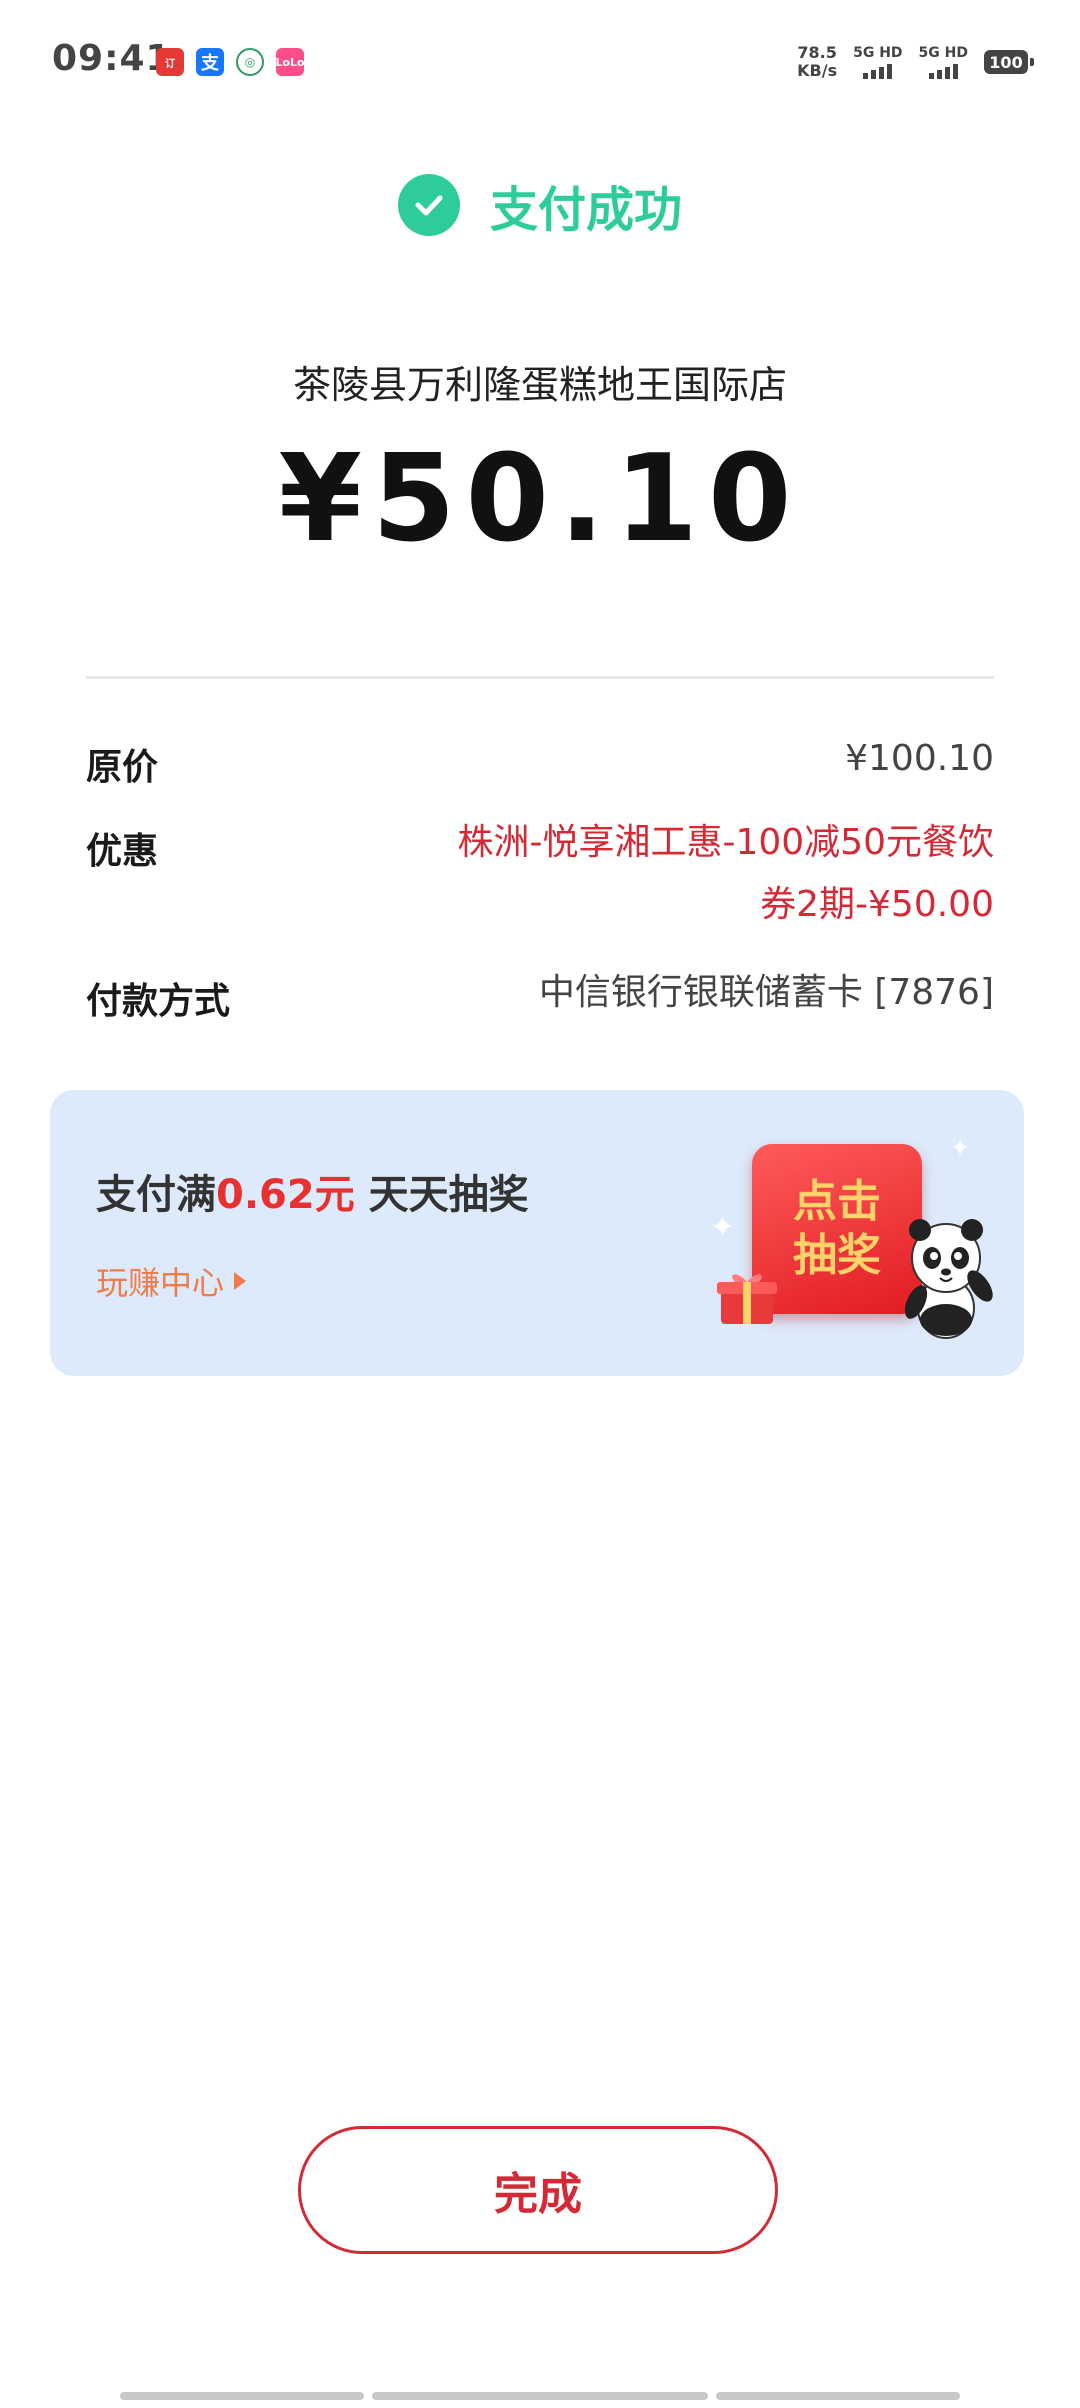 This screenshot has height=2408, width=1080. Describe the element at coordinates (538, 2190) in the screenshot. I see `done-button: 完成` at that location.